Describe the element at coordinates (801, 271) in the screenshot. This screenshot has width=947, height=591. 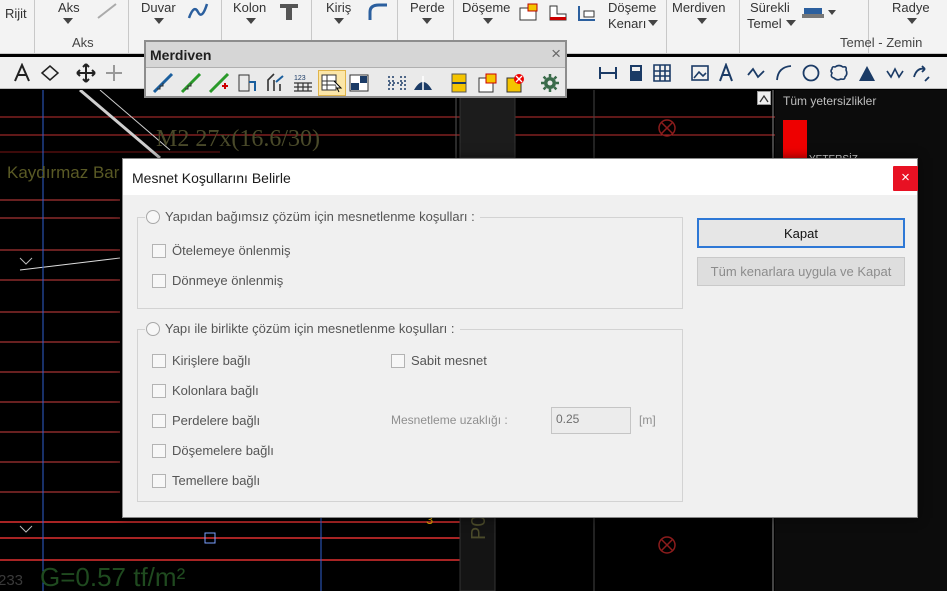
I see `apply-all-close-button: Tüm kenarlara uygula ve Kapat` at that location.